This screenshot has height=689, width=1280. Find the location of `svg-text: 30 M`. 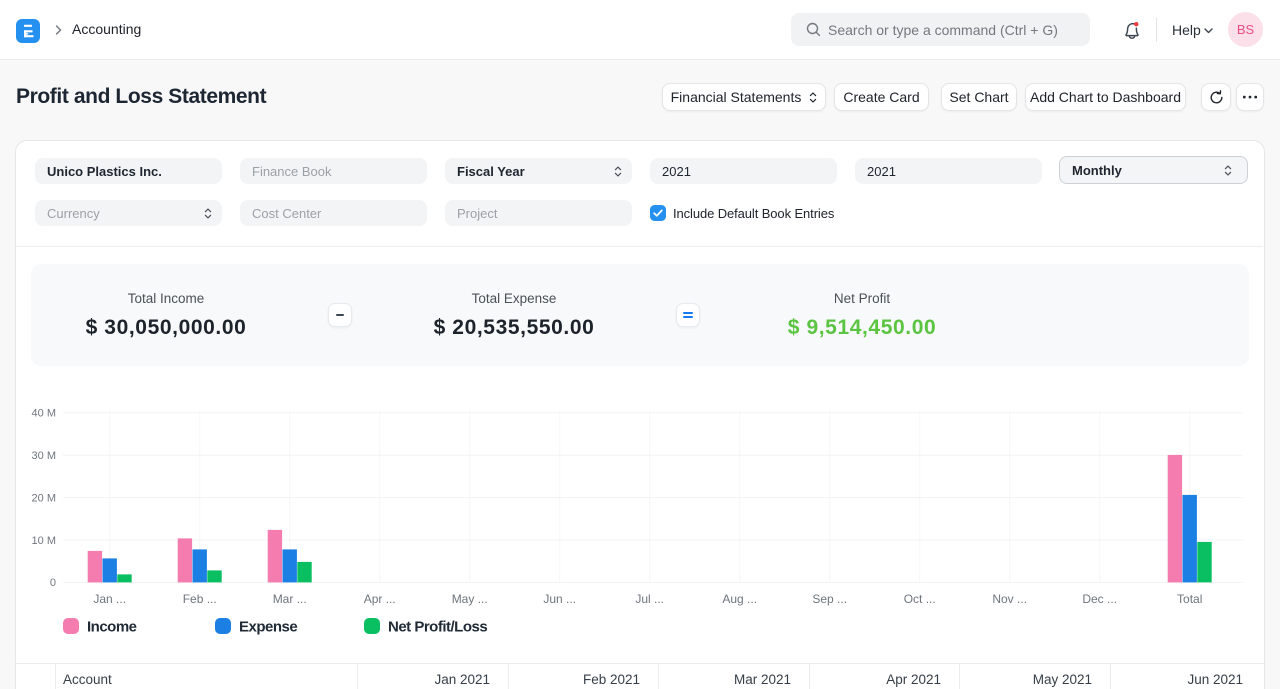

svg-text: 30 M is located at coordinates (44, 456).